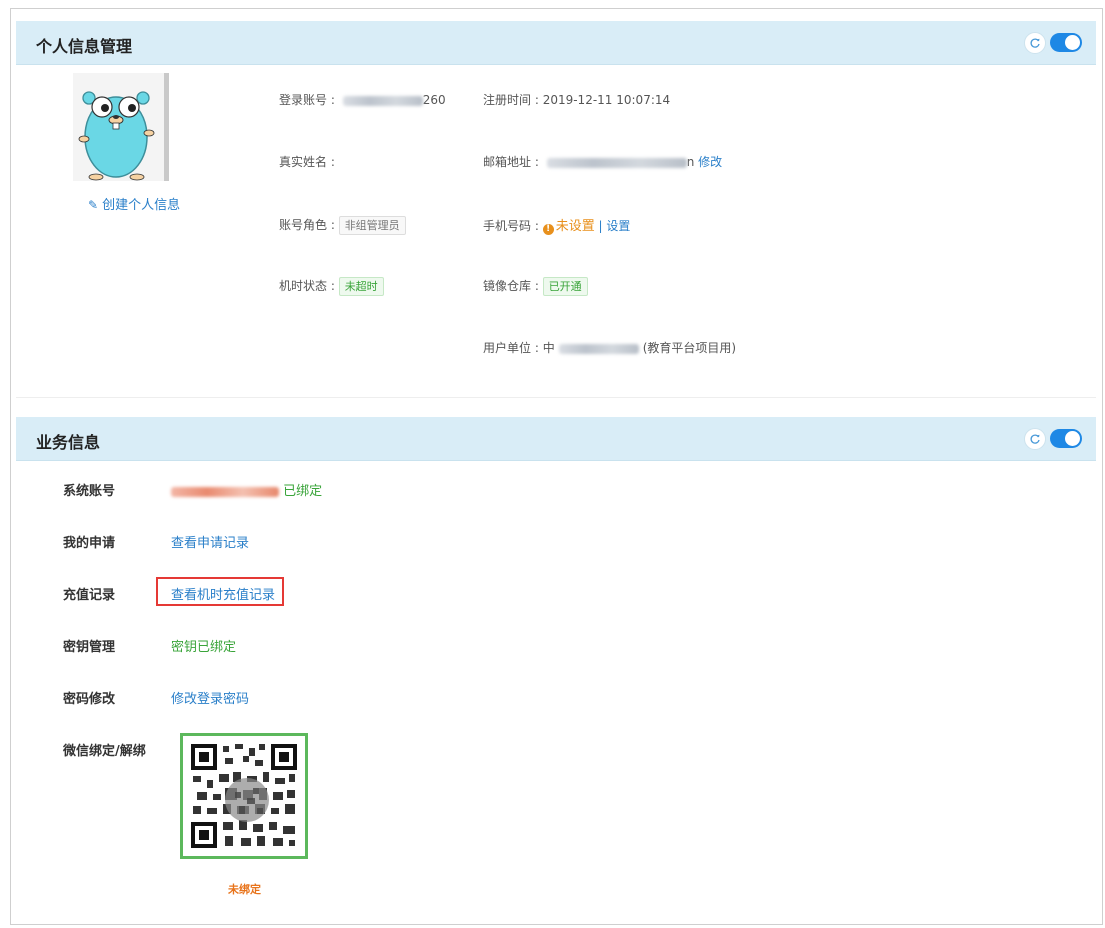 This screenshot has width=1105, height=928. I want to click on time-status-label: 机时状态 :, so click(307, 286).